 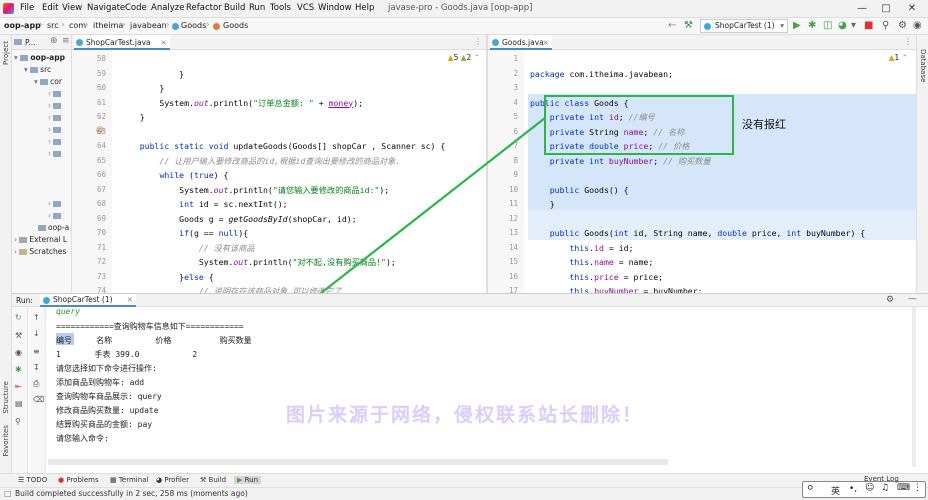 What do you see at coordinates (36, 384) in the screenshot?
I see `print-icon: ⎙` at bounding box center [36, 384].